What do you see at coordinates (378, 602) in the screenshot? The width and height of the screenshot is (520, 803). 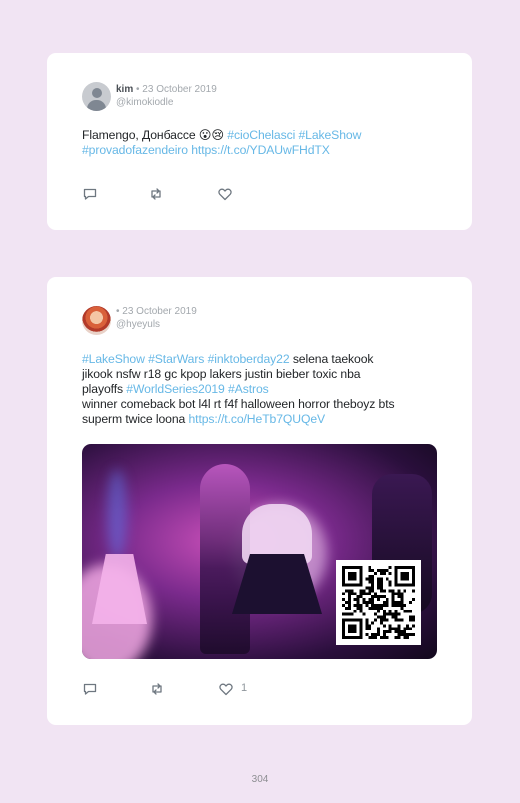 I see `qr-code` at bounding box center [378, 602].